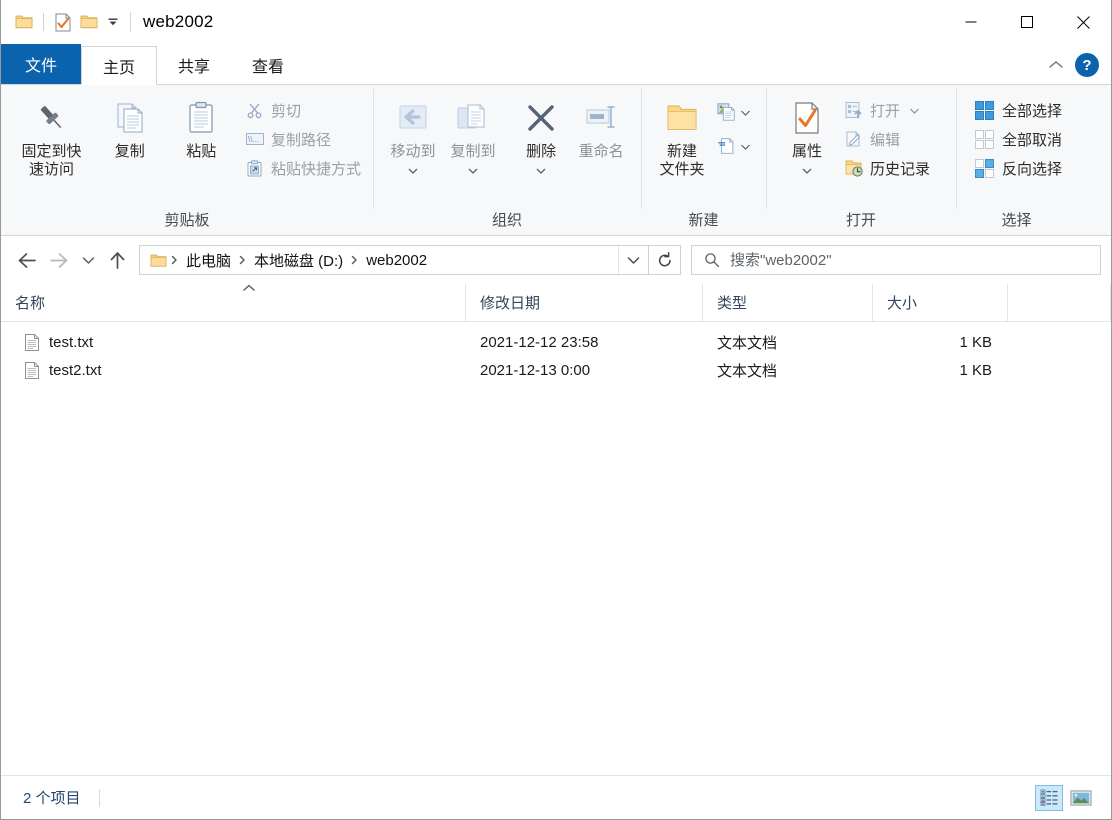  Describe the element at coordinates (303, 110) in the screenshot. I see `cut-button: 剪切` at that location.